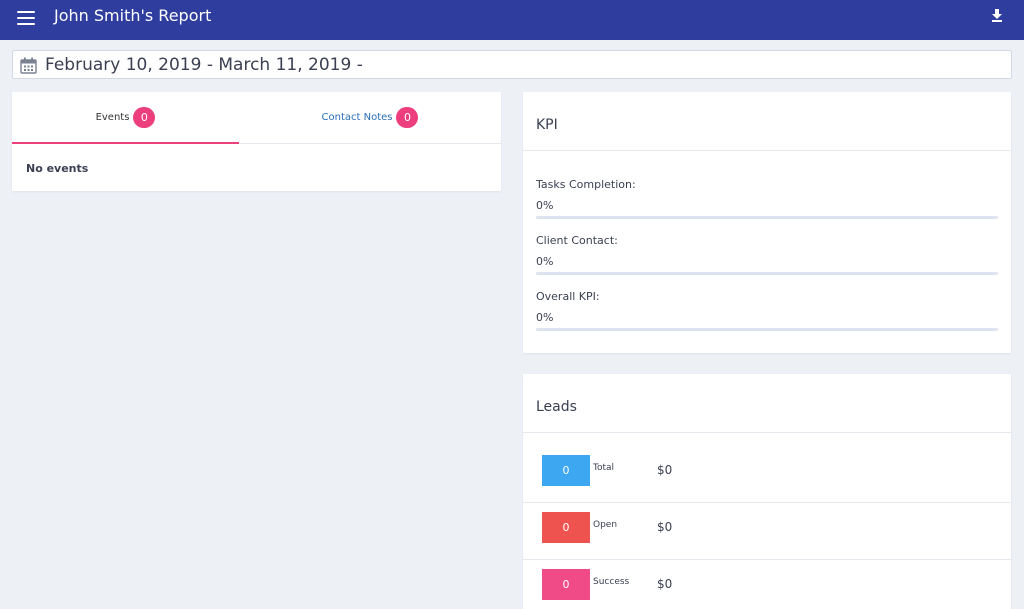 The width and height of the screenshot is (1024, 609). Describe the element at coordinates (144, 117) in the screenshot. I see `events-count-badge: 0` at that location.